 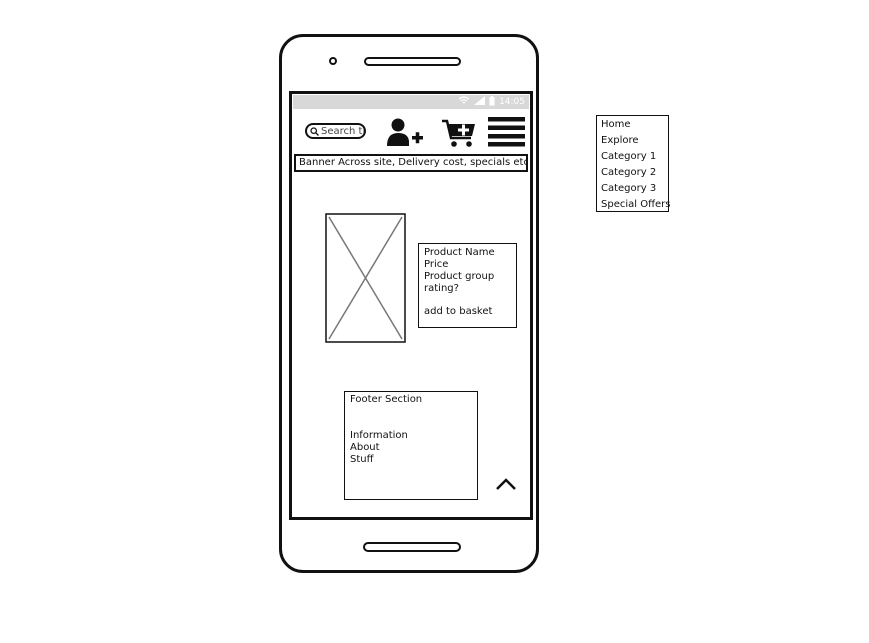 I want to click on product-name: Product Name, so click(x=459, y=252).